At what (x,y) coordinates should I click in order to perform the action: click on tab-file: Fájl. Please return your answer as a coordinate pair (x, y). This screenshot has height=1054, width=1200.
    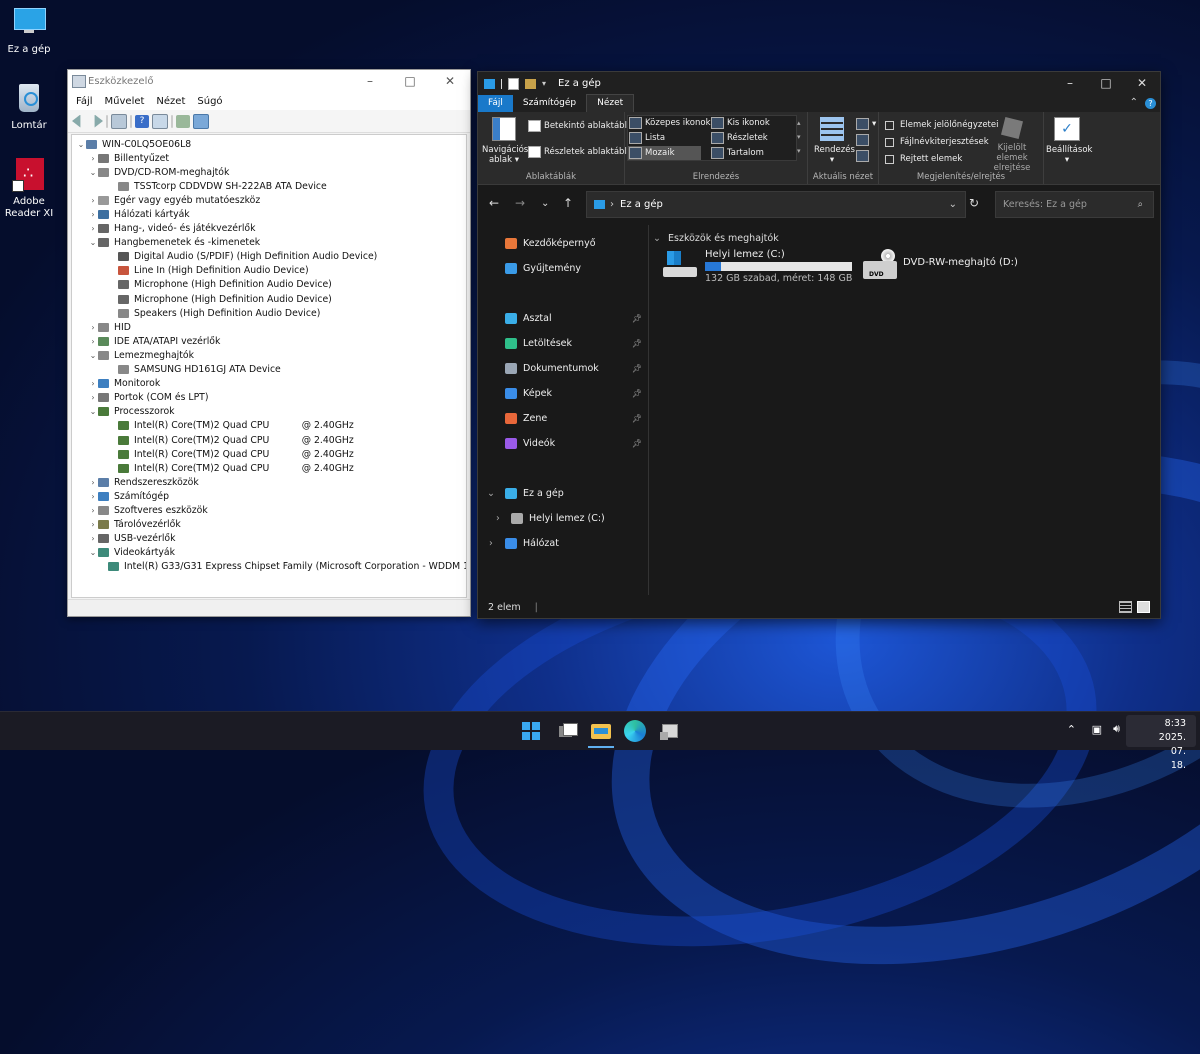
    Looking at the image, I should click on (495, 103).